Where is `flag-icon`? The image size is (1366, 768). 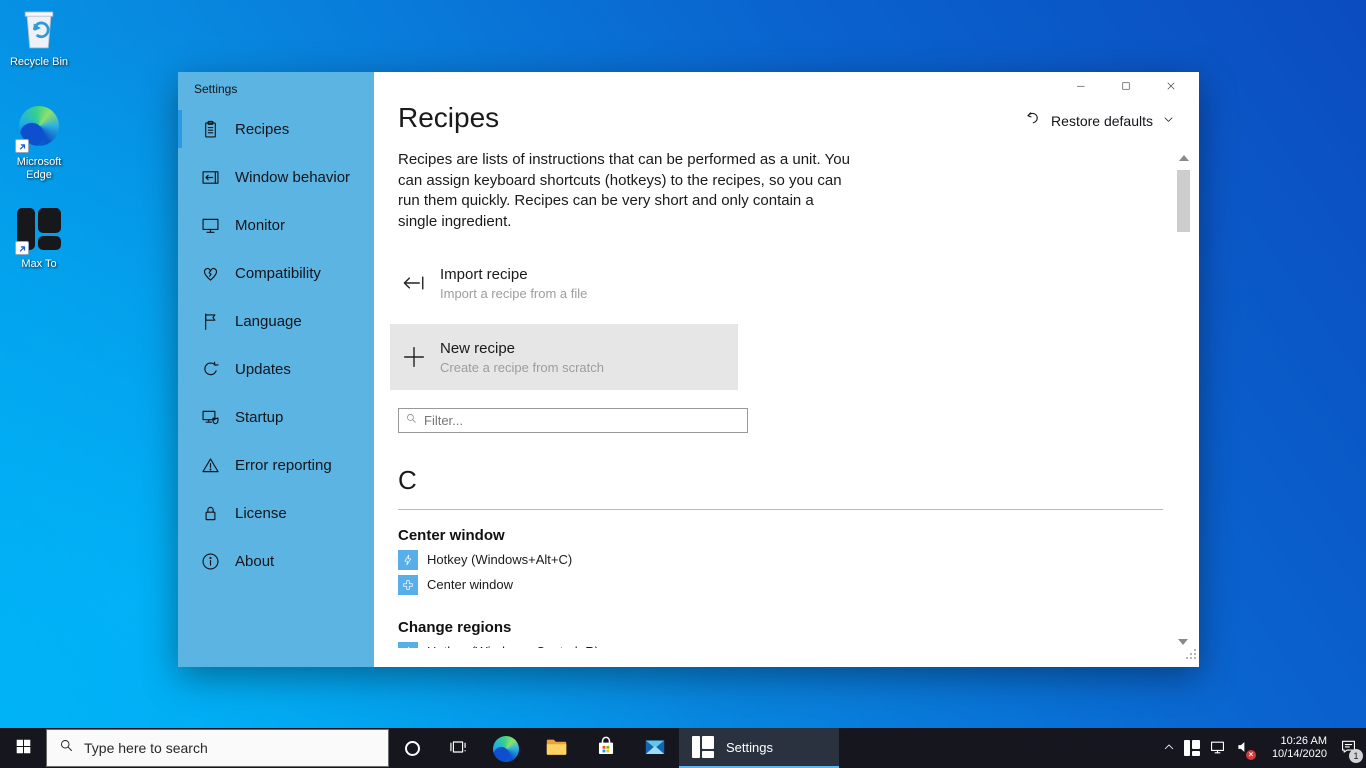
flag-icon is located at coordinates (210, 321).